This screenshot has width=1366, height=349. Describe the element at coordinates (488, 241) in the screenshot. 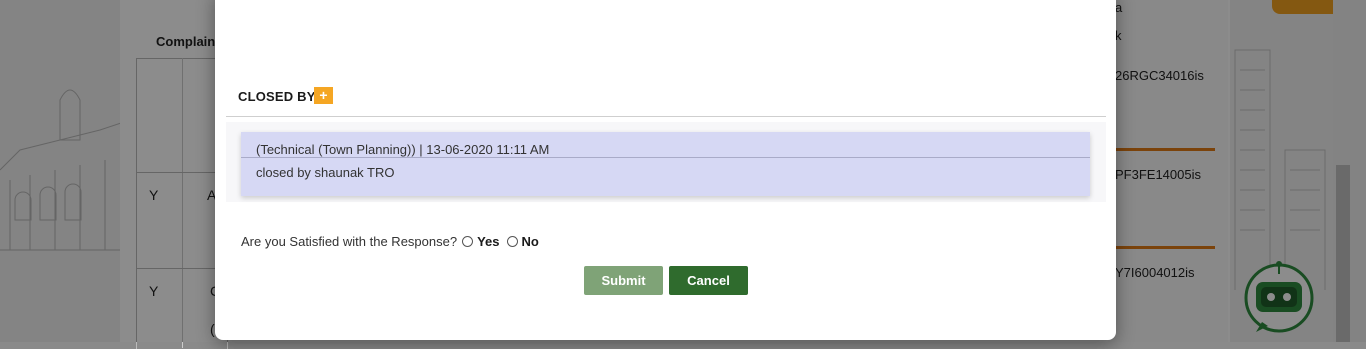

I see `yes-label: Yes` at that location.